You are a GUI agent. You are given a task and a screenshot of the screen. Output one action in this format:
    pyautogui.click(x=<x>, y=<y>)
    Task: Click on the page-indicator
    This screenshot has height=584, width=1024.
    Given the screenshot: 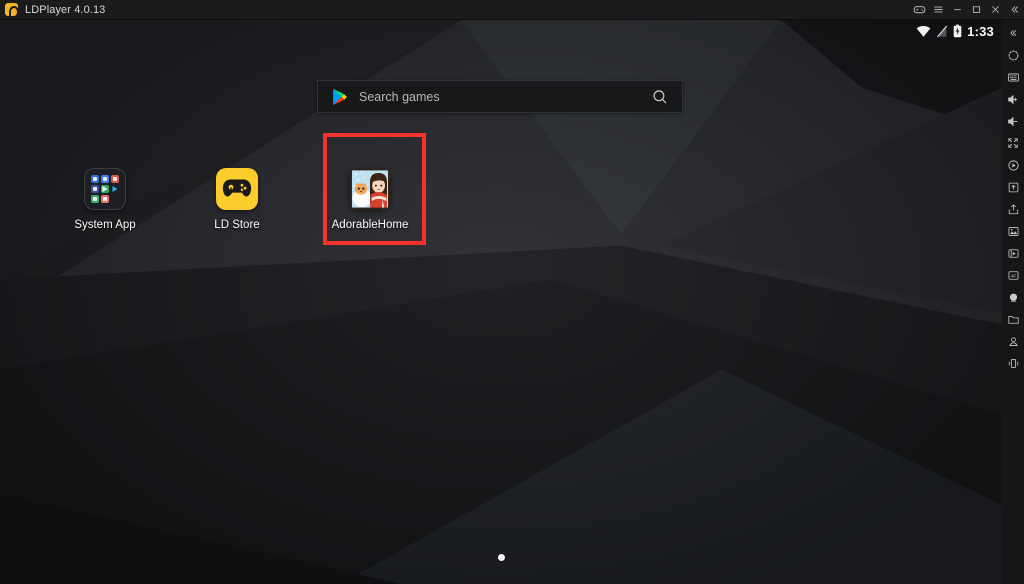 What is the action you would take?
    pyautogui.click(x=501, y=557)
    